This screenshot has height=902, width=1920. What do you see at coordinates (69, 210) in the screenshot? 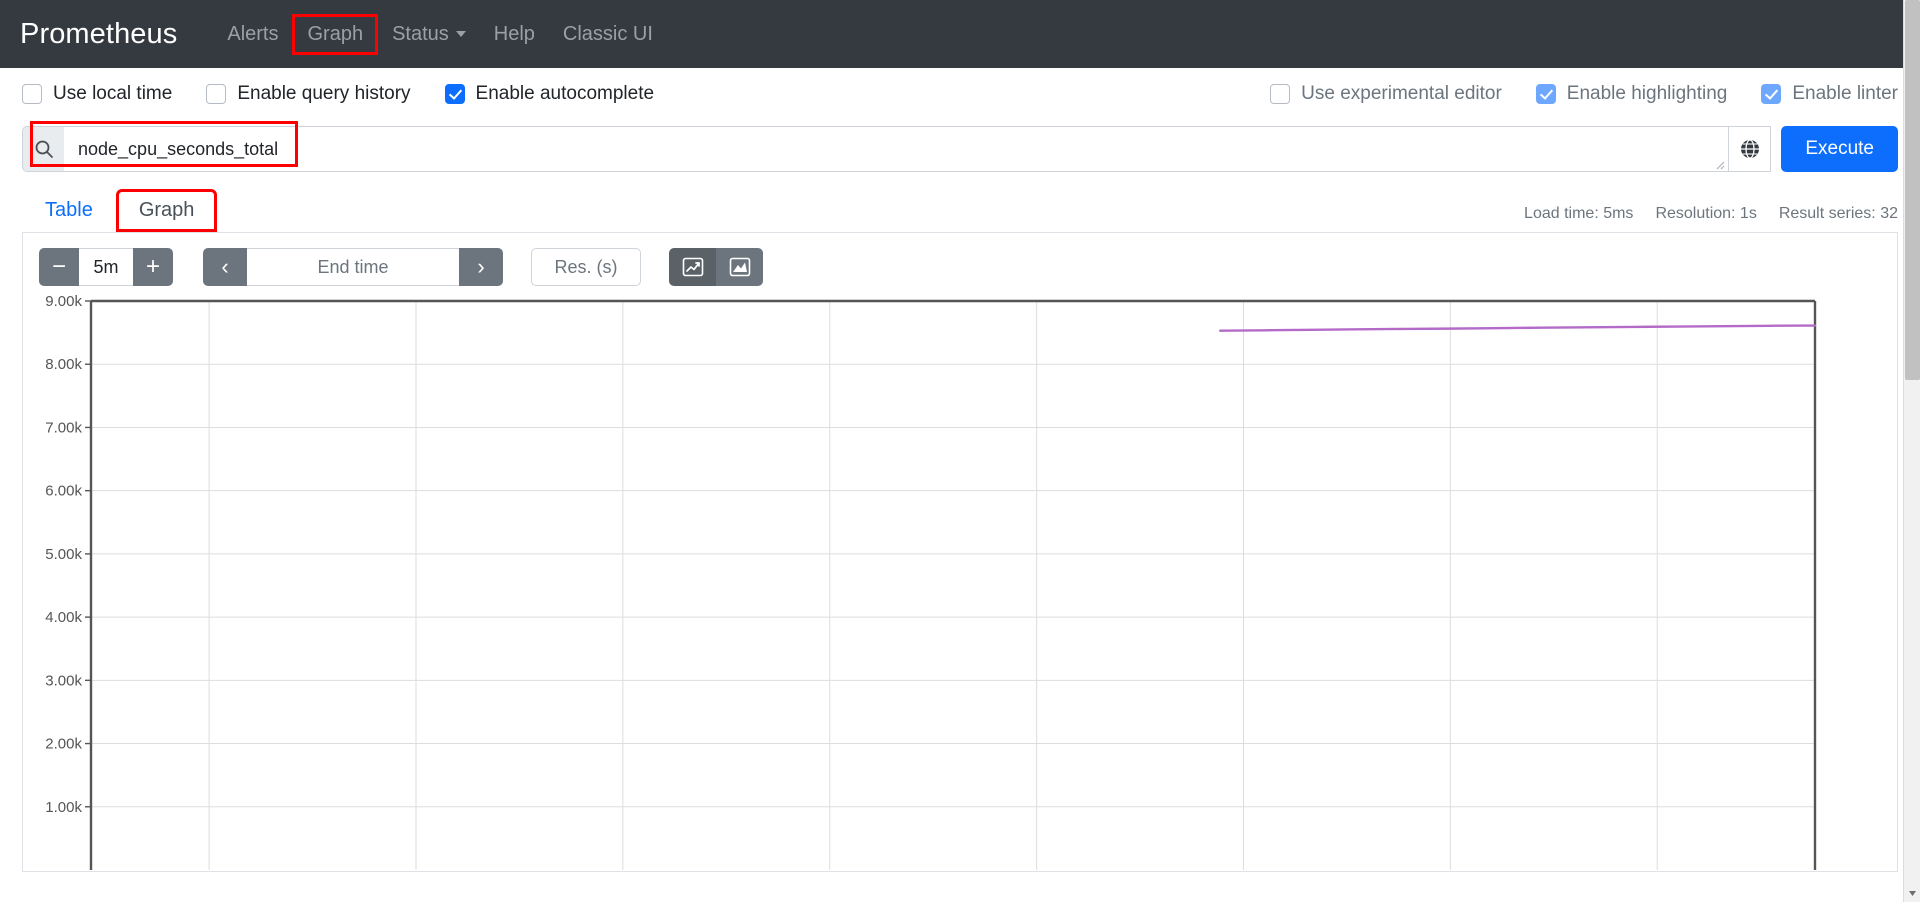
I see `tab-table: Table` at bounding box center [69, 210].